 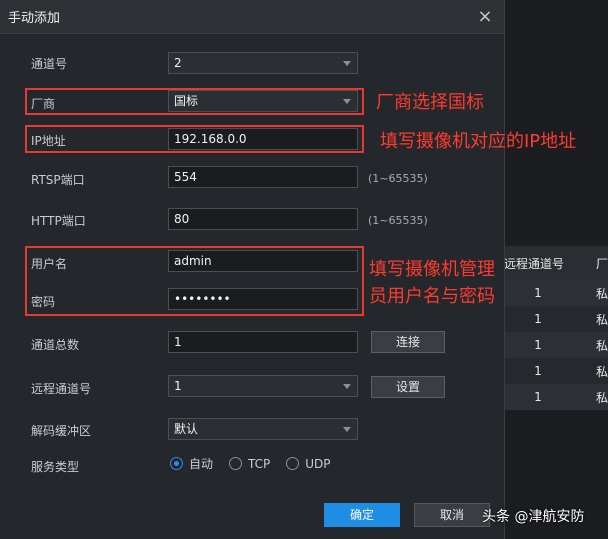 What do you see at coordinates (263, 63) in the screenshot?
I see `channel-no-select: 2` at bounding box center [263, 63].